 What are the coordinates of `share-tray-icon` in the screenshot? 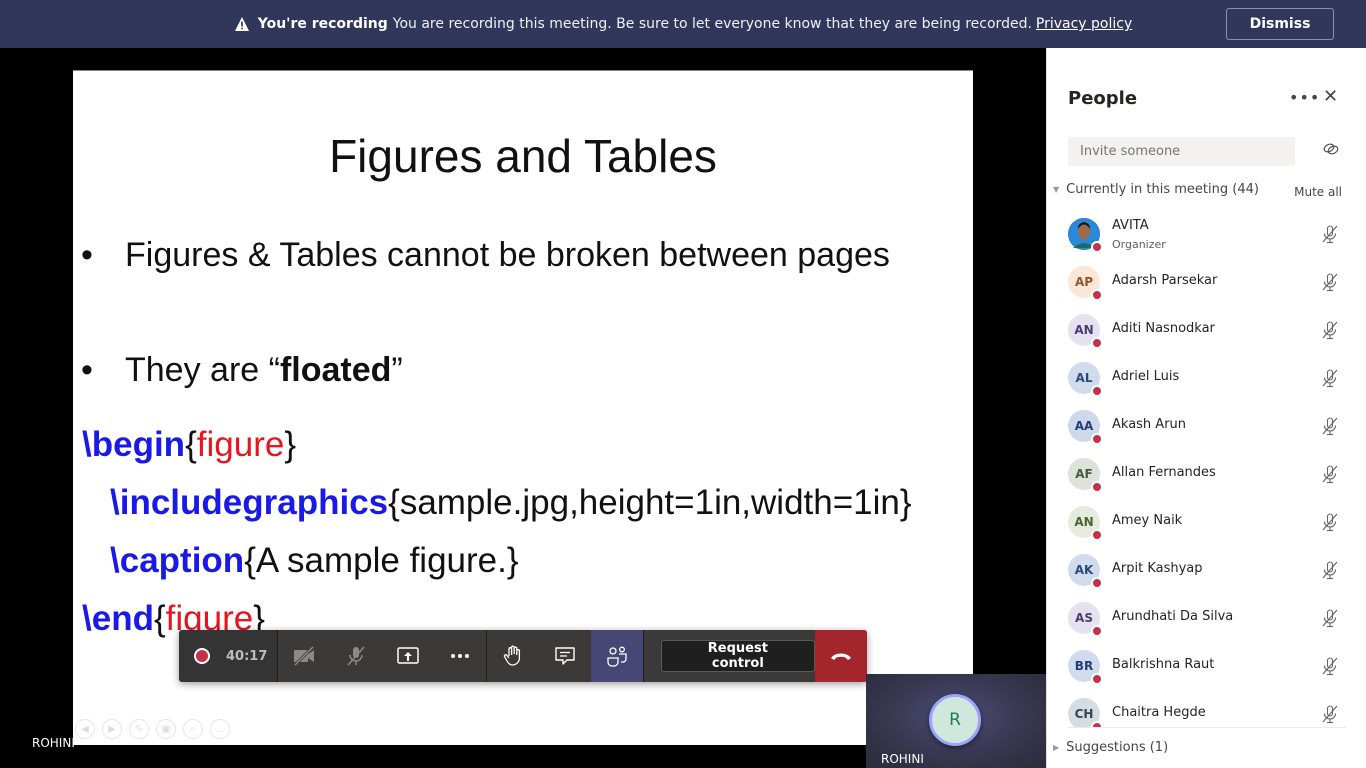 It's located at (408, 655).